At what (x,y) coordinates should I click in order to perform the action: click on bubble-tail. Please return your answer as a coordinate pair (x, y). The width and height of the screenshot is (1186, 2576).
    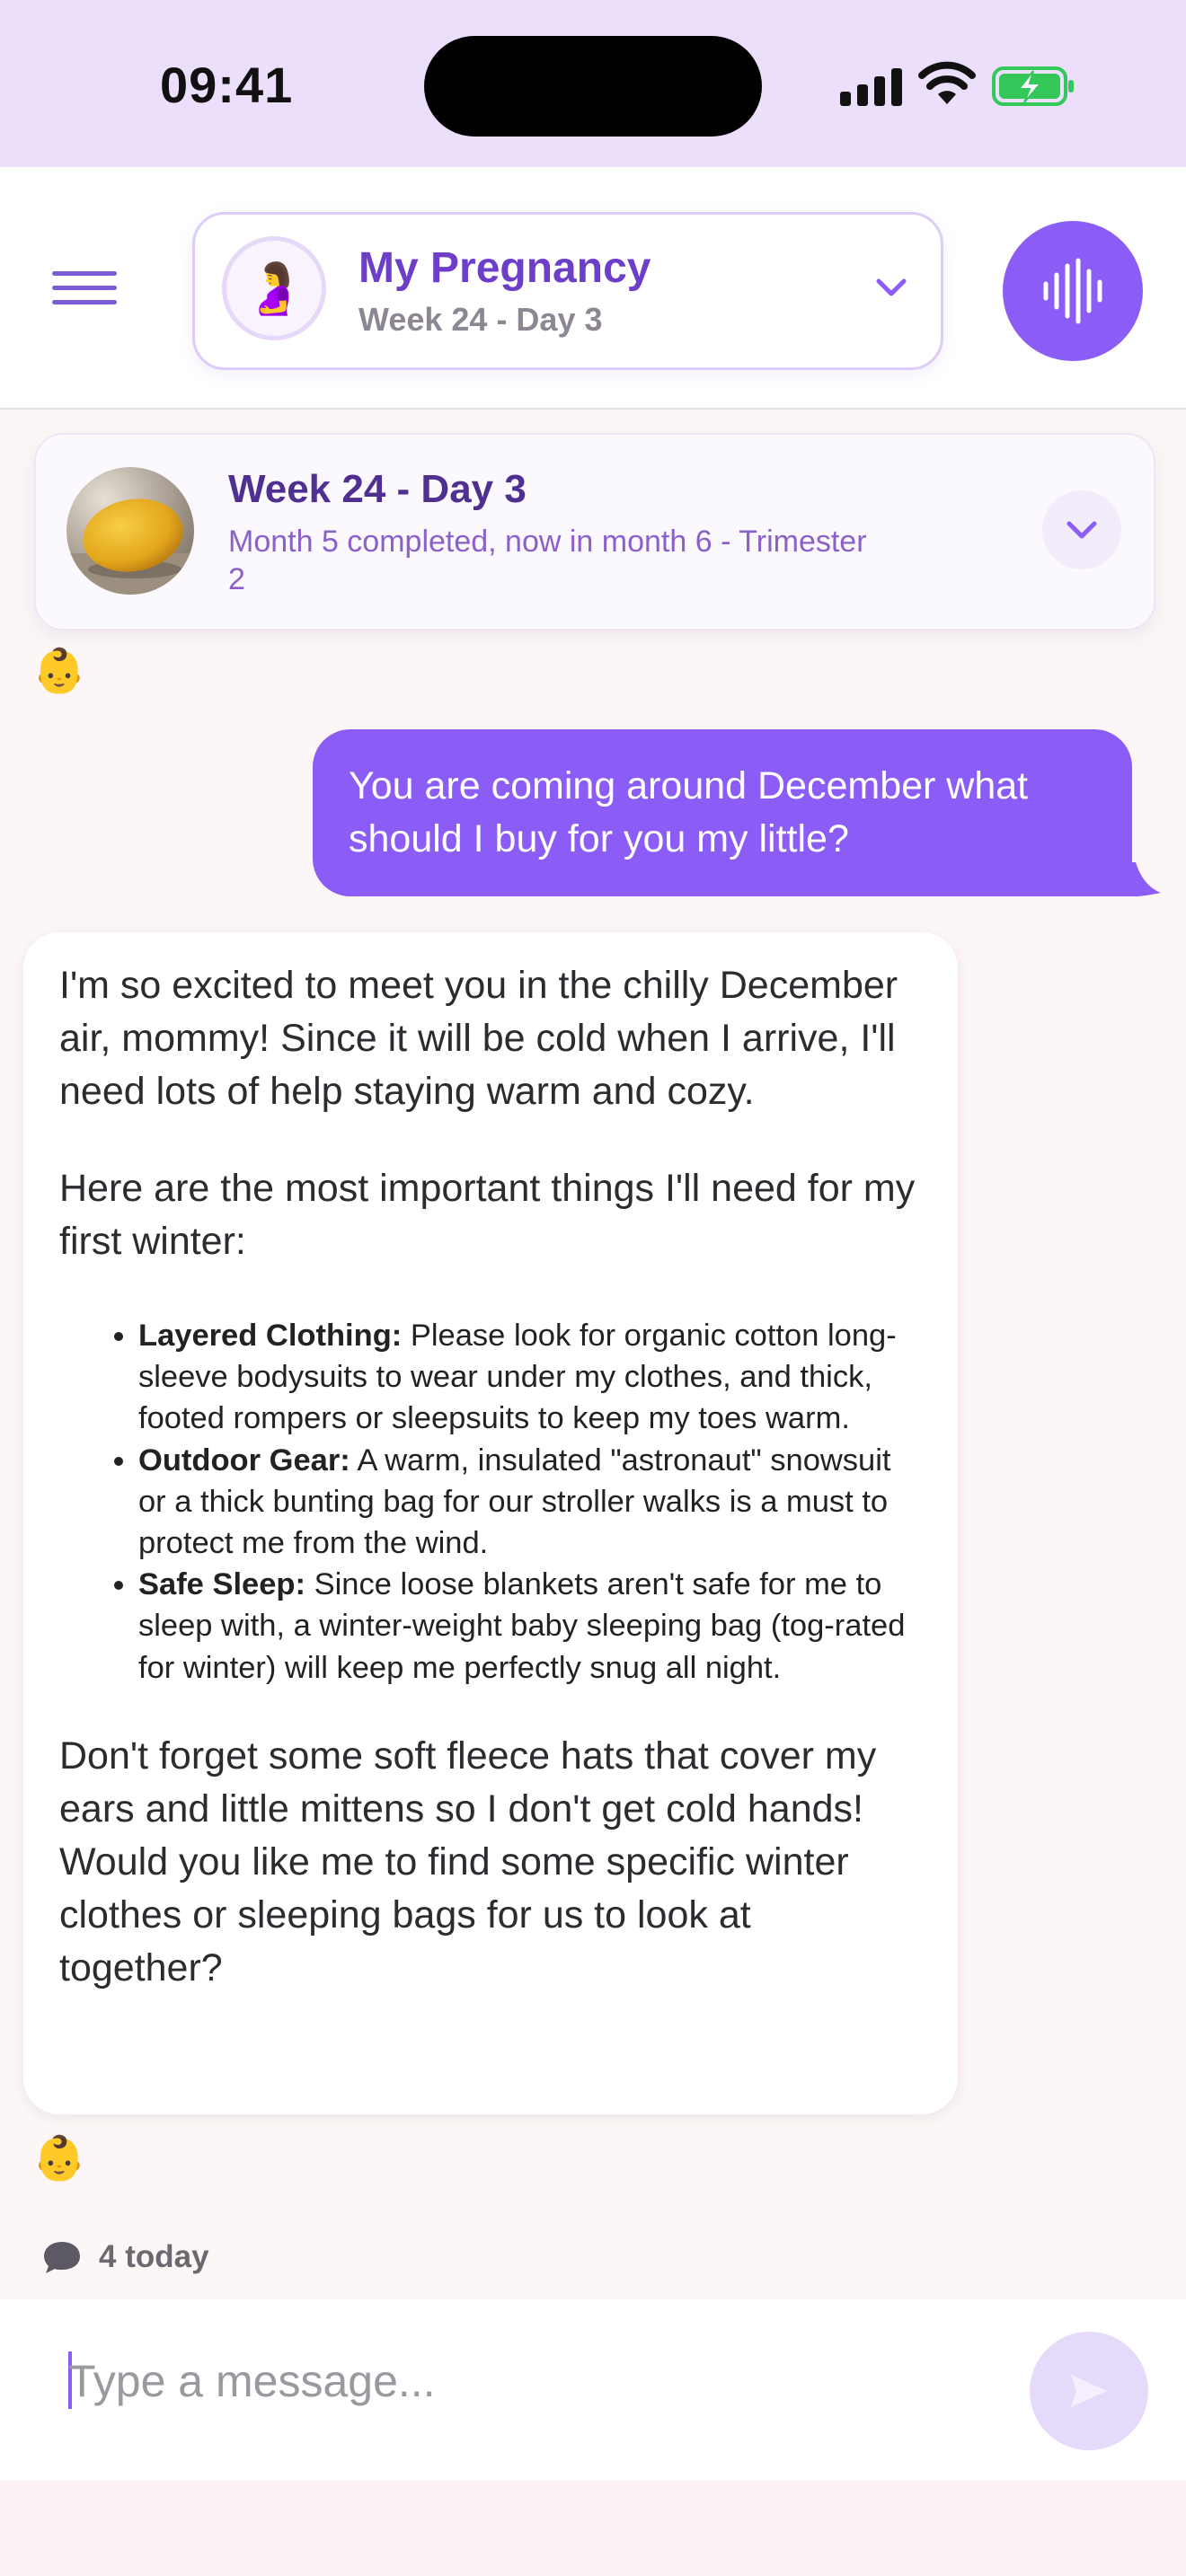
    Looking at the image, I should click on (1139, 879).